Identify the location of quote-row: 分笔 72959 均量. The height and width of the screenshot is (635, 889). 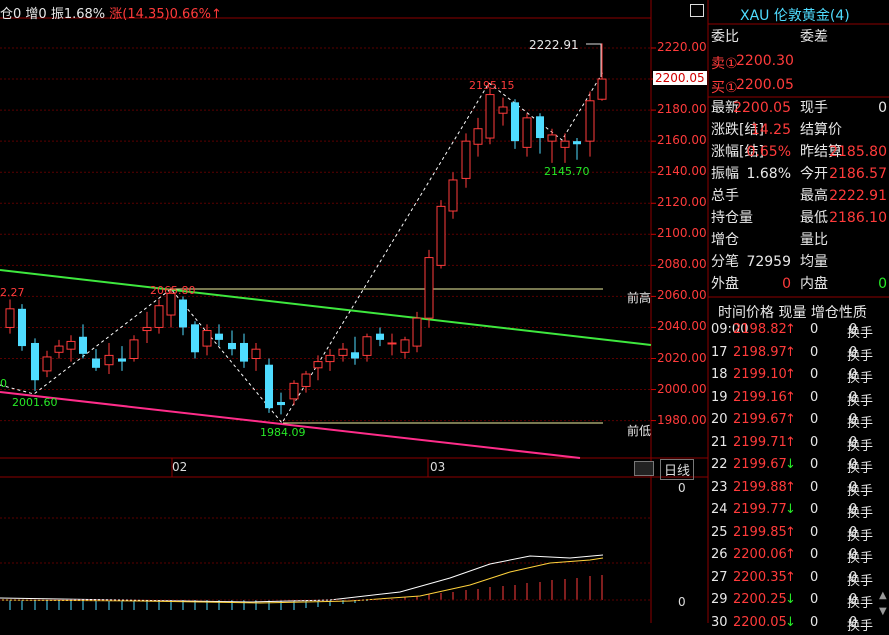
(799, 264).